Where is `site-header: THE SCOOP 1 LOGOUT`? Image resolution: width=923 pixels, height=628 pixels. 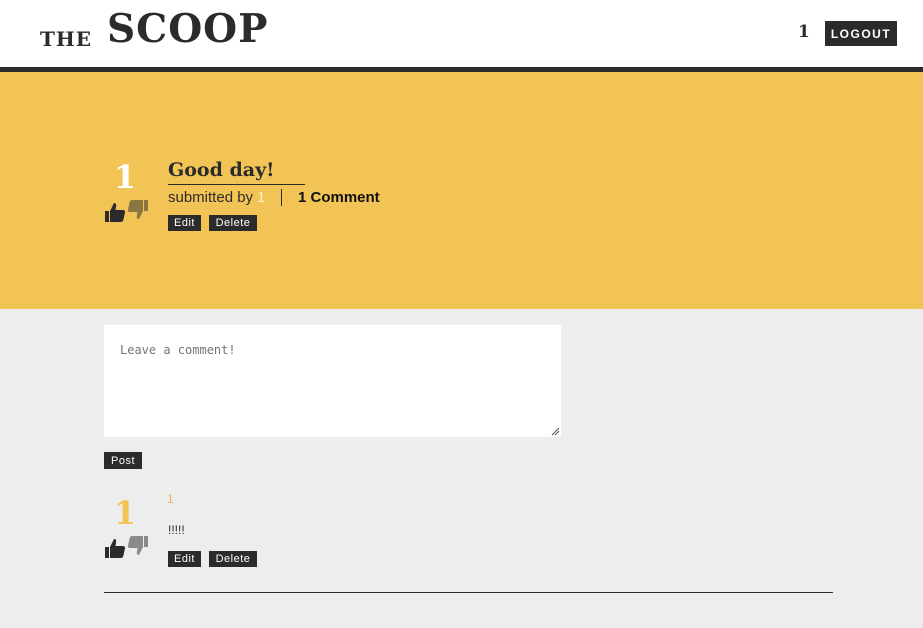 site-header: THE SCOOP 1 LOGOUT is located at coordinates (461, 33).